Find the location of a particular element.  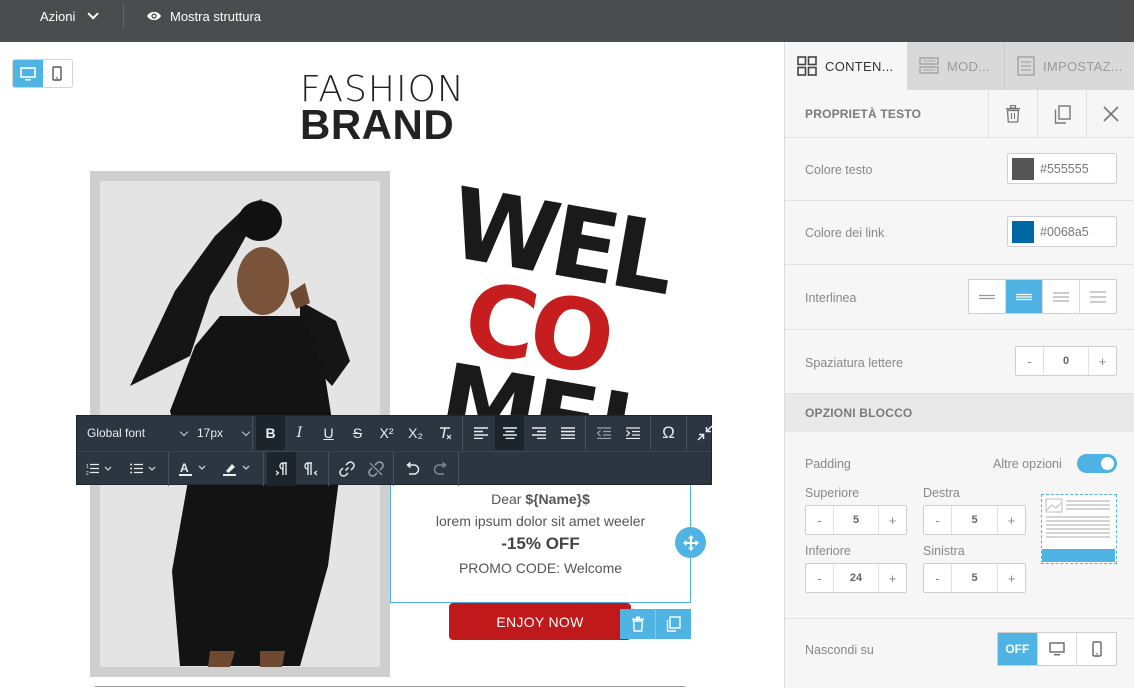

letter-spacing-decrement: - is located at coordinates (1029, 361).